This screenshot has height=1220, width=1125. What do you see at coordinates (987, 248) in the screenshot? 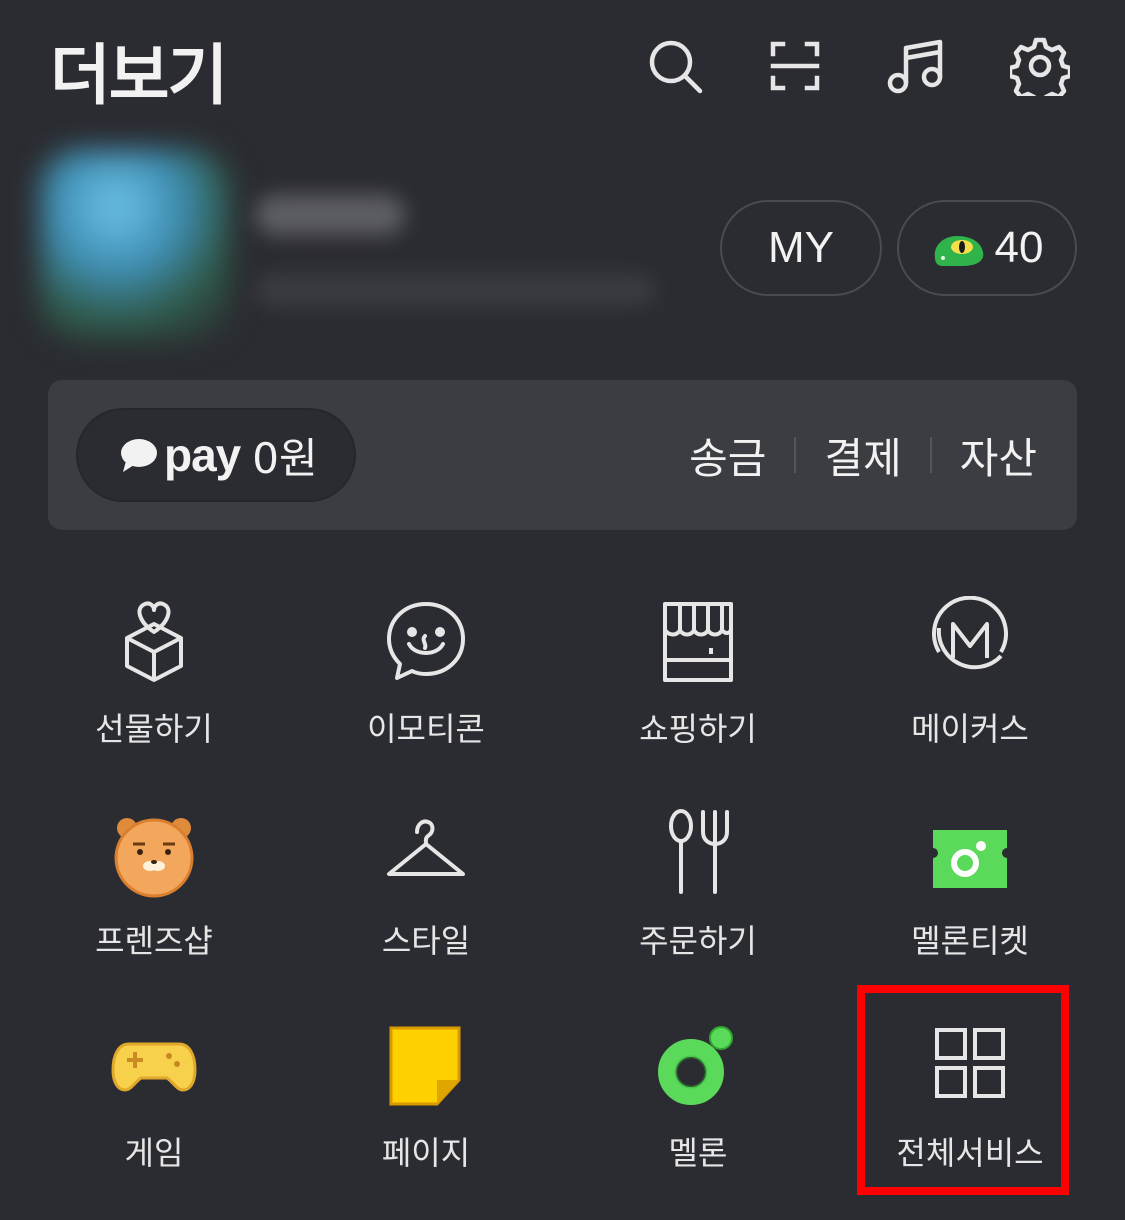
I see `points-button: 40` at bounding box center [987, 248].